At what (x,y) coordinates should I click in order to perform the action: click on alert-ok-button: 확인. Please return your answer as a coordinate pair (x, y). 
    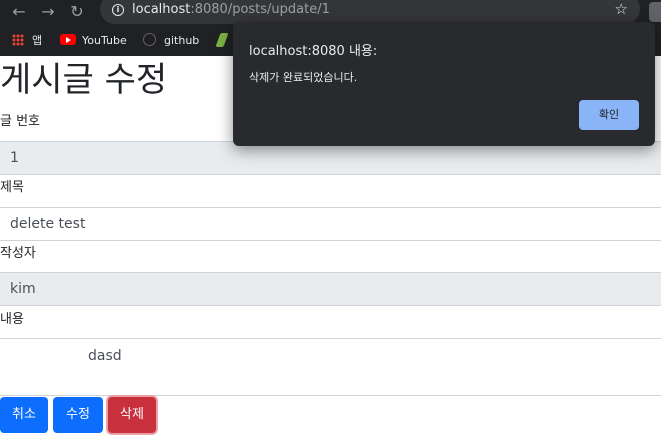
    Looking at the image, I should click on (609, 115).